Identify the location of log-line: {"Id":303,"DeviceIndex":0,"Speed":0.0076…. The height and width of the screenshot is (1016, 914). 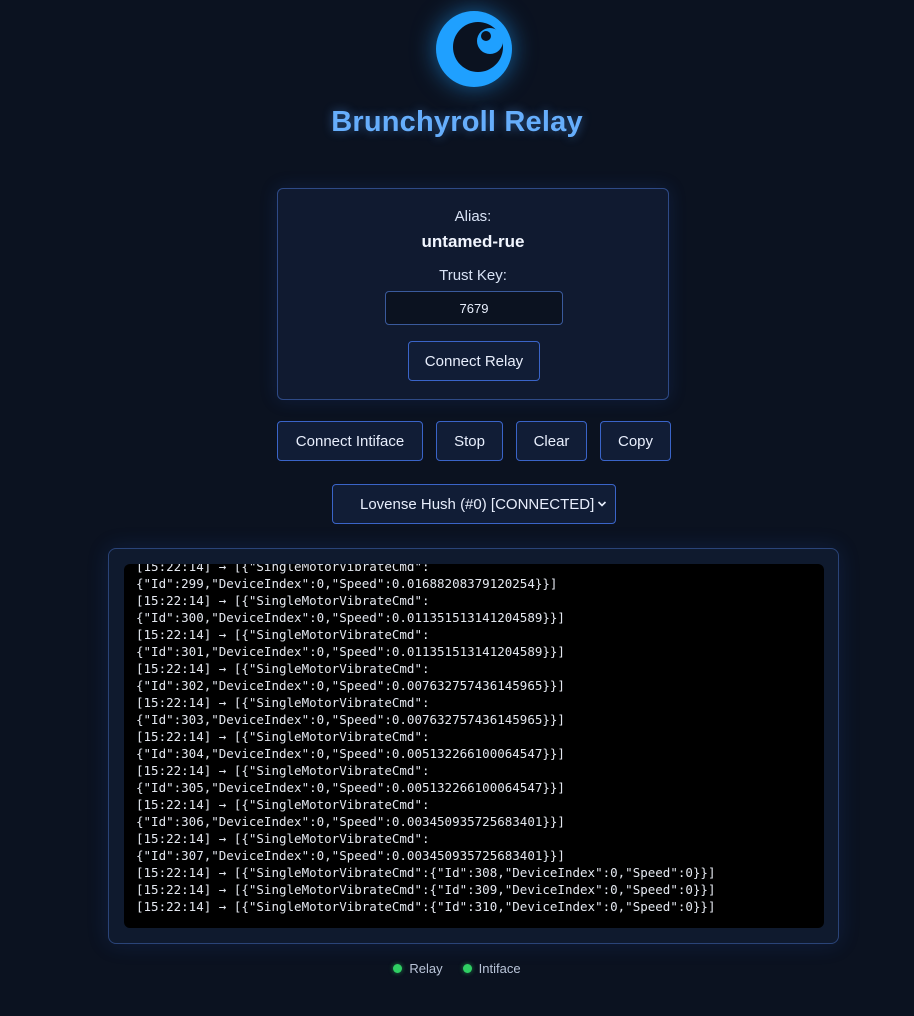
(350, 719).